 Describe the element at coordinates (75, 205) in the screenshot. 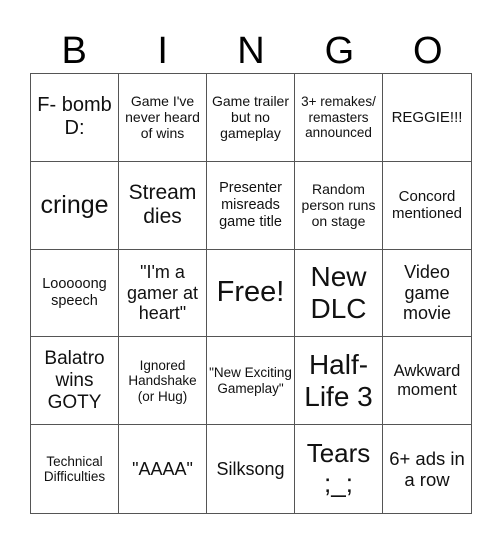

I see `bingo-cell: cringe` at that location.